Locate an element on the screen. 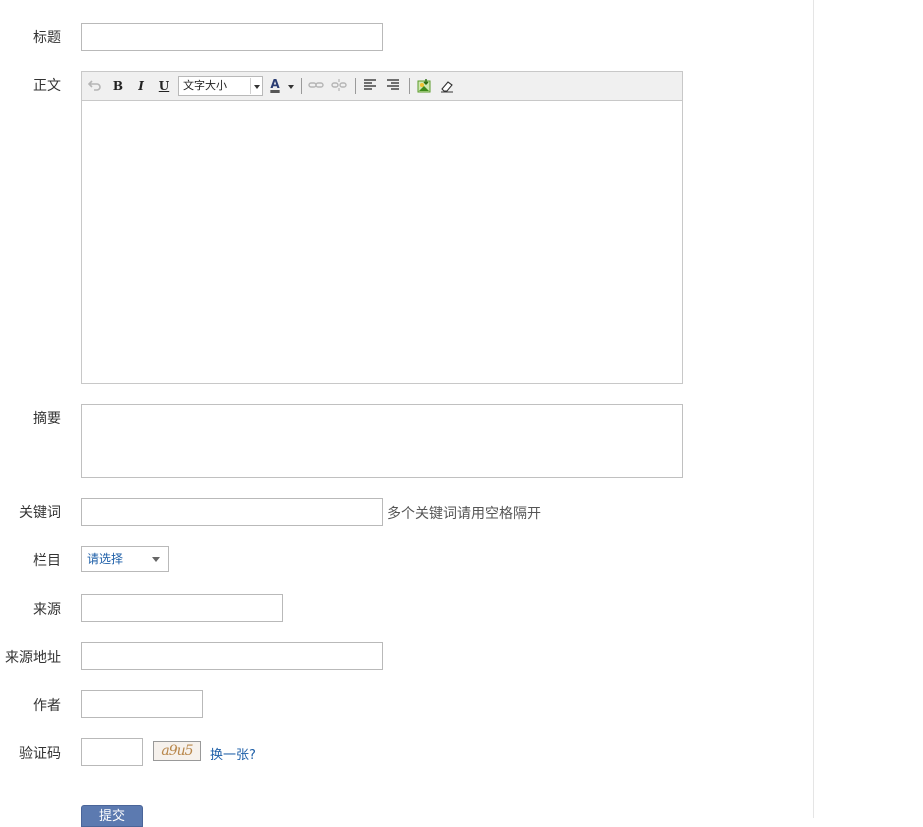 Image resolution: width=923 pixels, height=827 pixels. category-select: 请选择 is located at coordinates (125, 559).